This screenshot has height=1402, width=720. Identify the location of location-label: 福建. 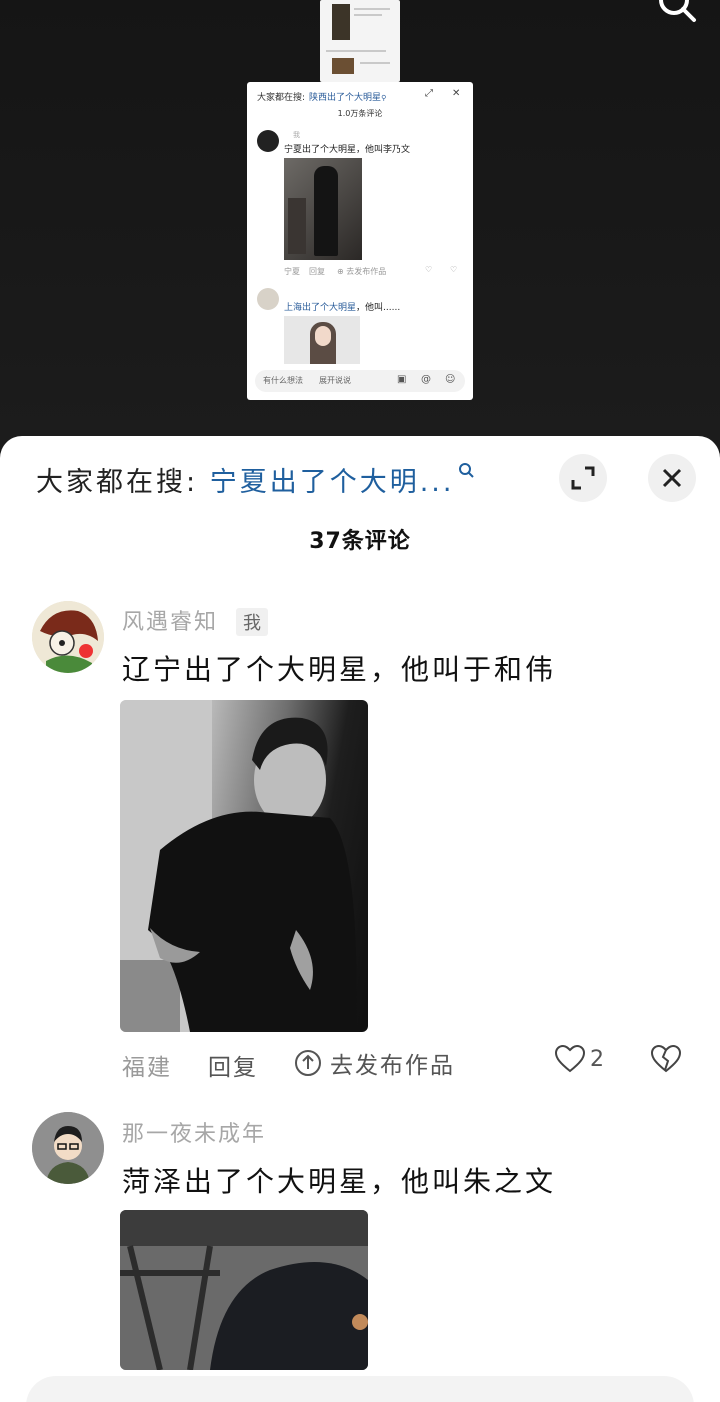
(147, 1068).